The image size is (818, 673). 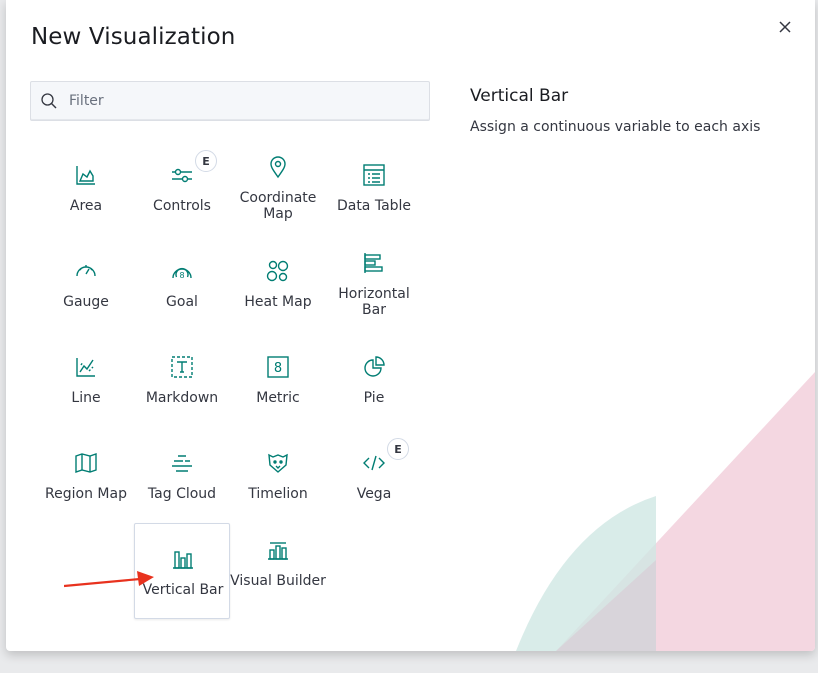 I want to click on viz-type-vega: E Vega, so click(x=374, y=476).